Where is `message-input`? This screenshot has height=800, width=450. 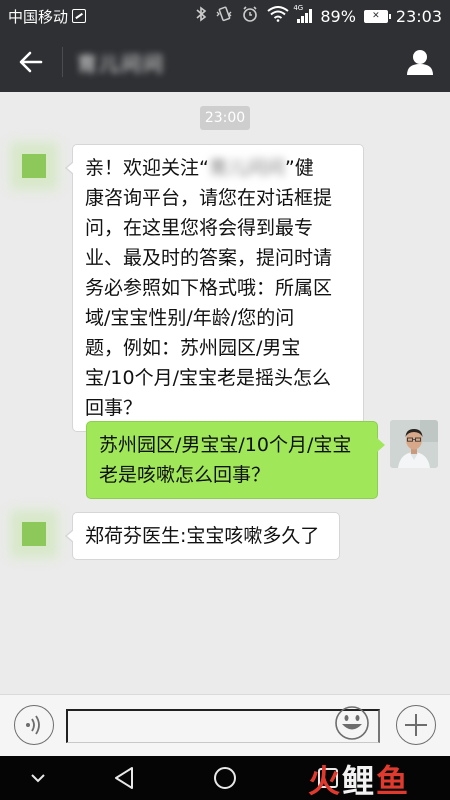
message-input is located at coordinates (223, 726).